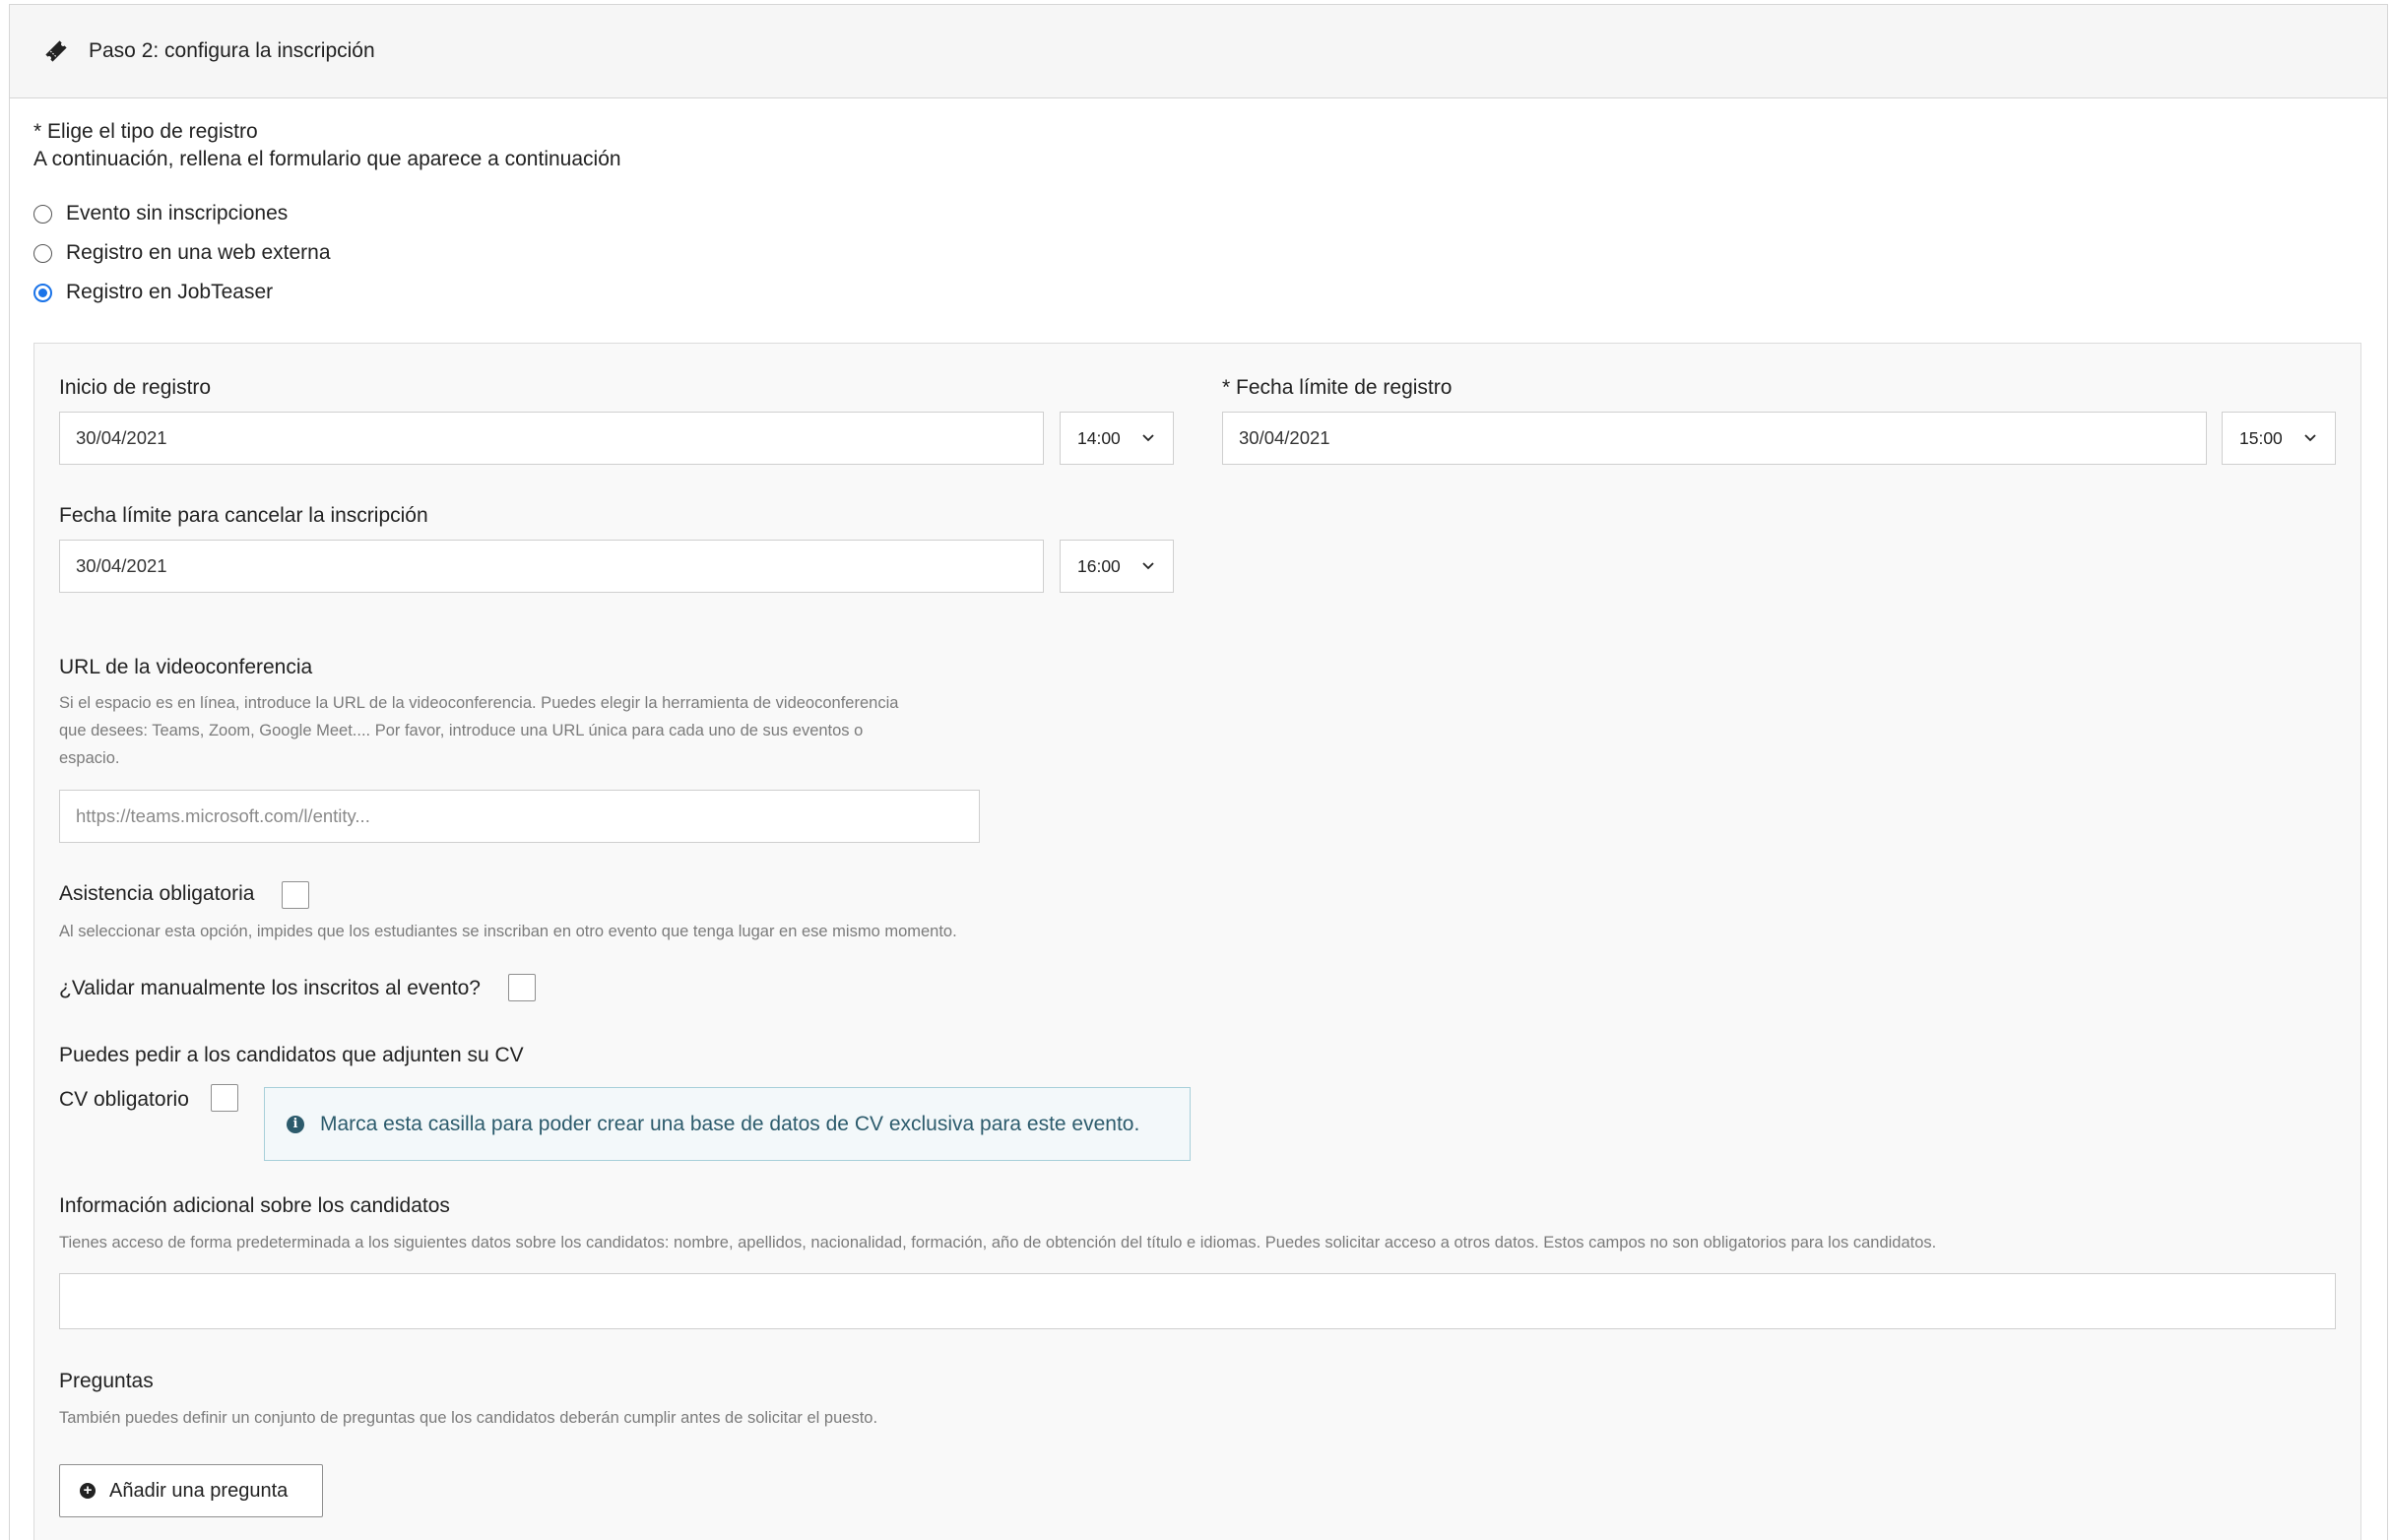 The image size is (2391, 1540). What do you see at coordinates (225, 1098) in the screenshot?
I see `cv-required-checkbox` at bounding box center [225, 1098].